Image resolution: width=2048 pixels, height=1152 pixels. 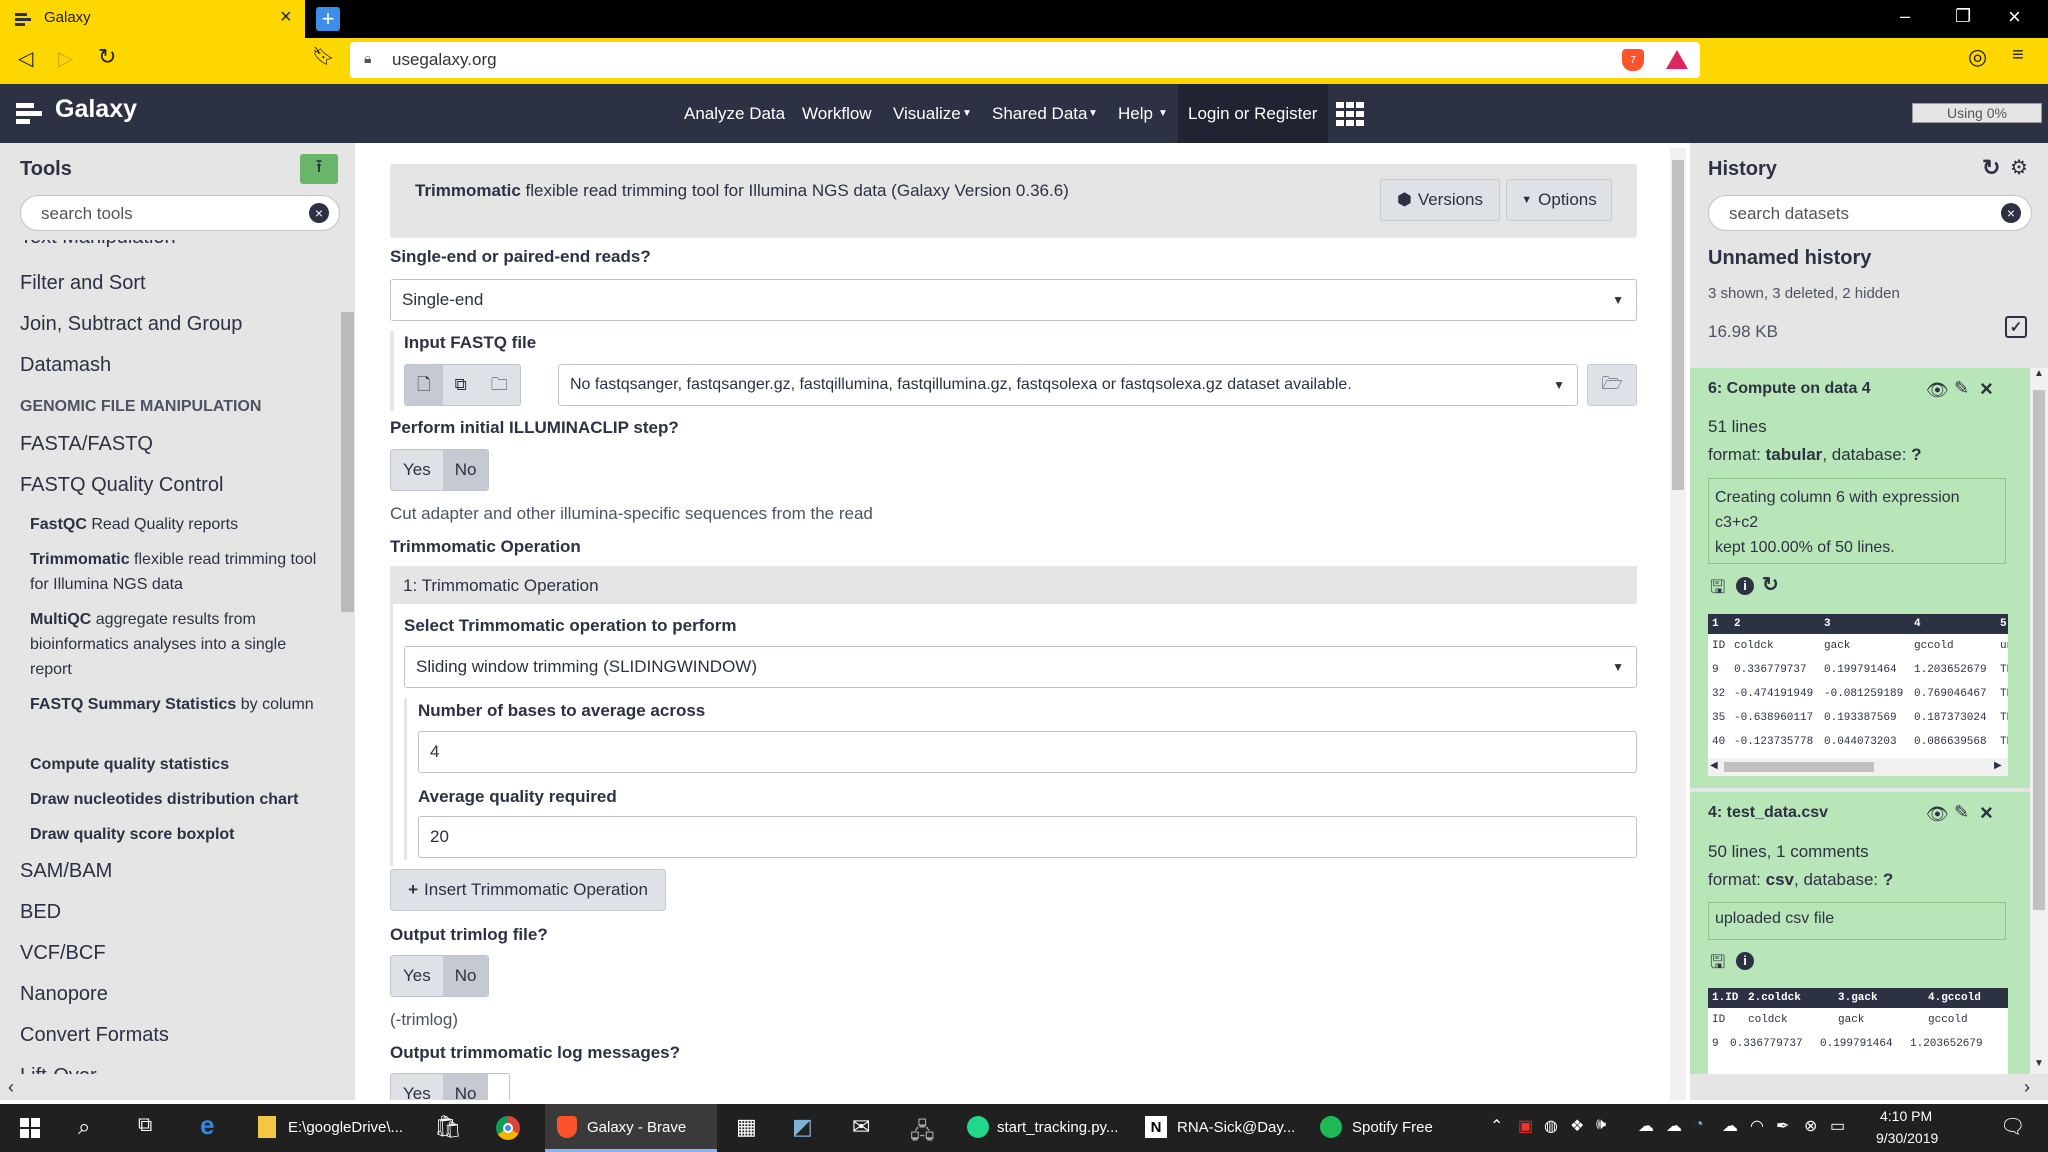 What do you see at coordinates (417, 470) in the screenshot?
I see `illumina-yes: Yes` at bounding box center [417, 470].